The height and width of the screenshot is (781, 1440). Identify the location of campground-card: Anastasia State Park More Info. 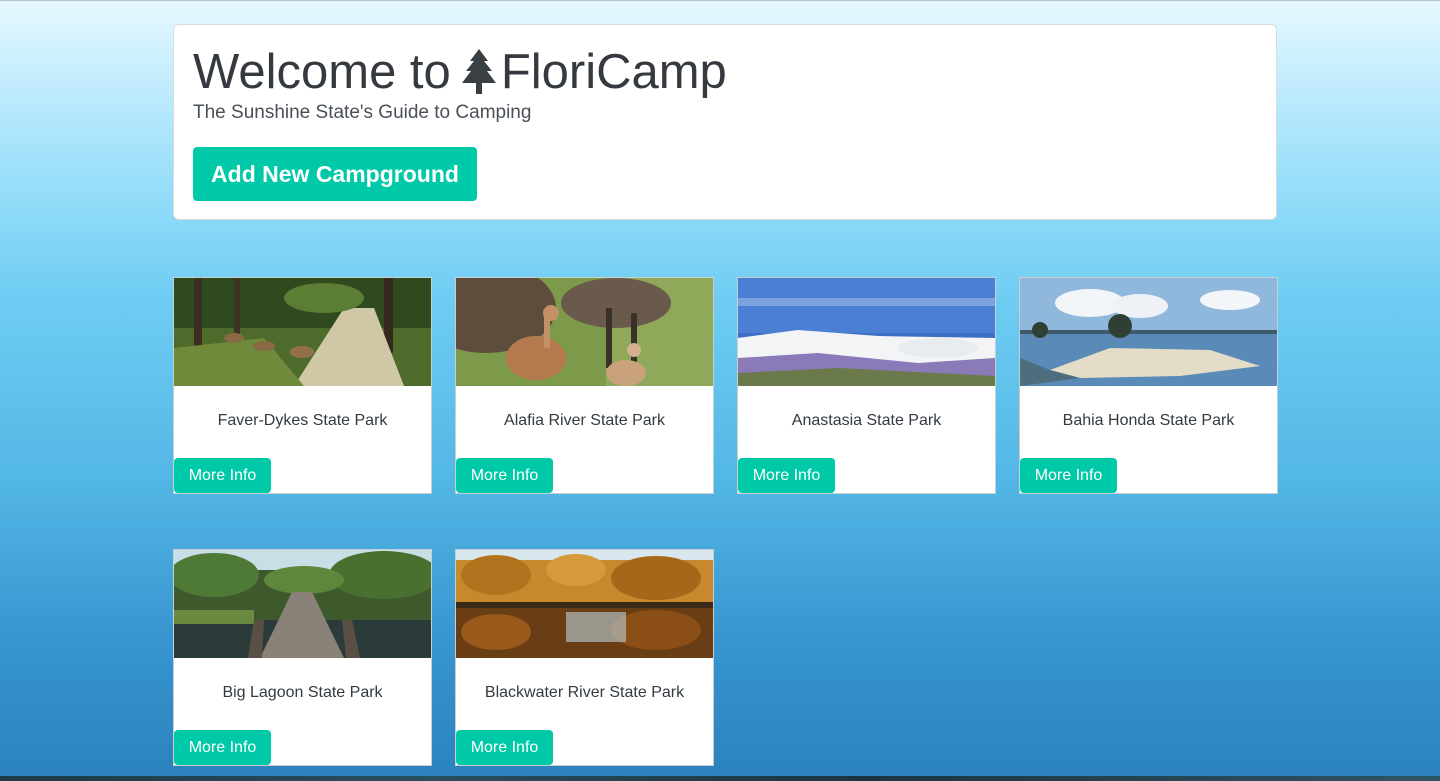
(866, 385).